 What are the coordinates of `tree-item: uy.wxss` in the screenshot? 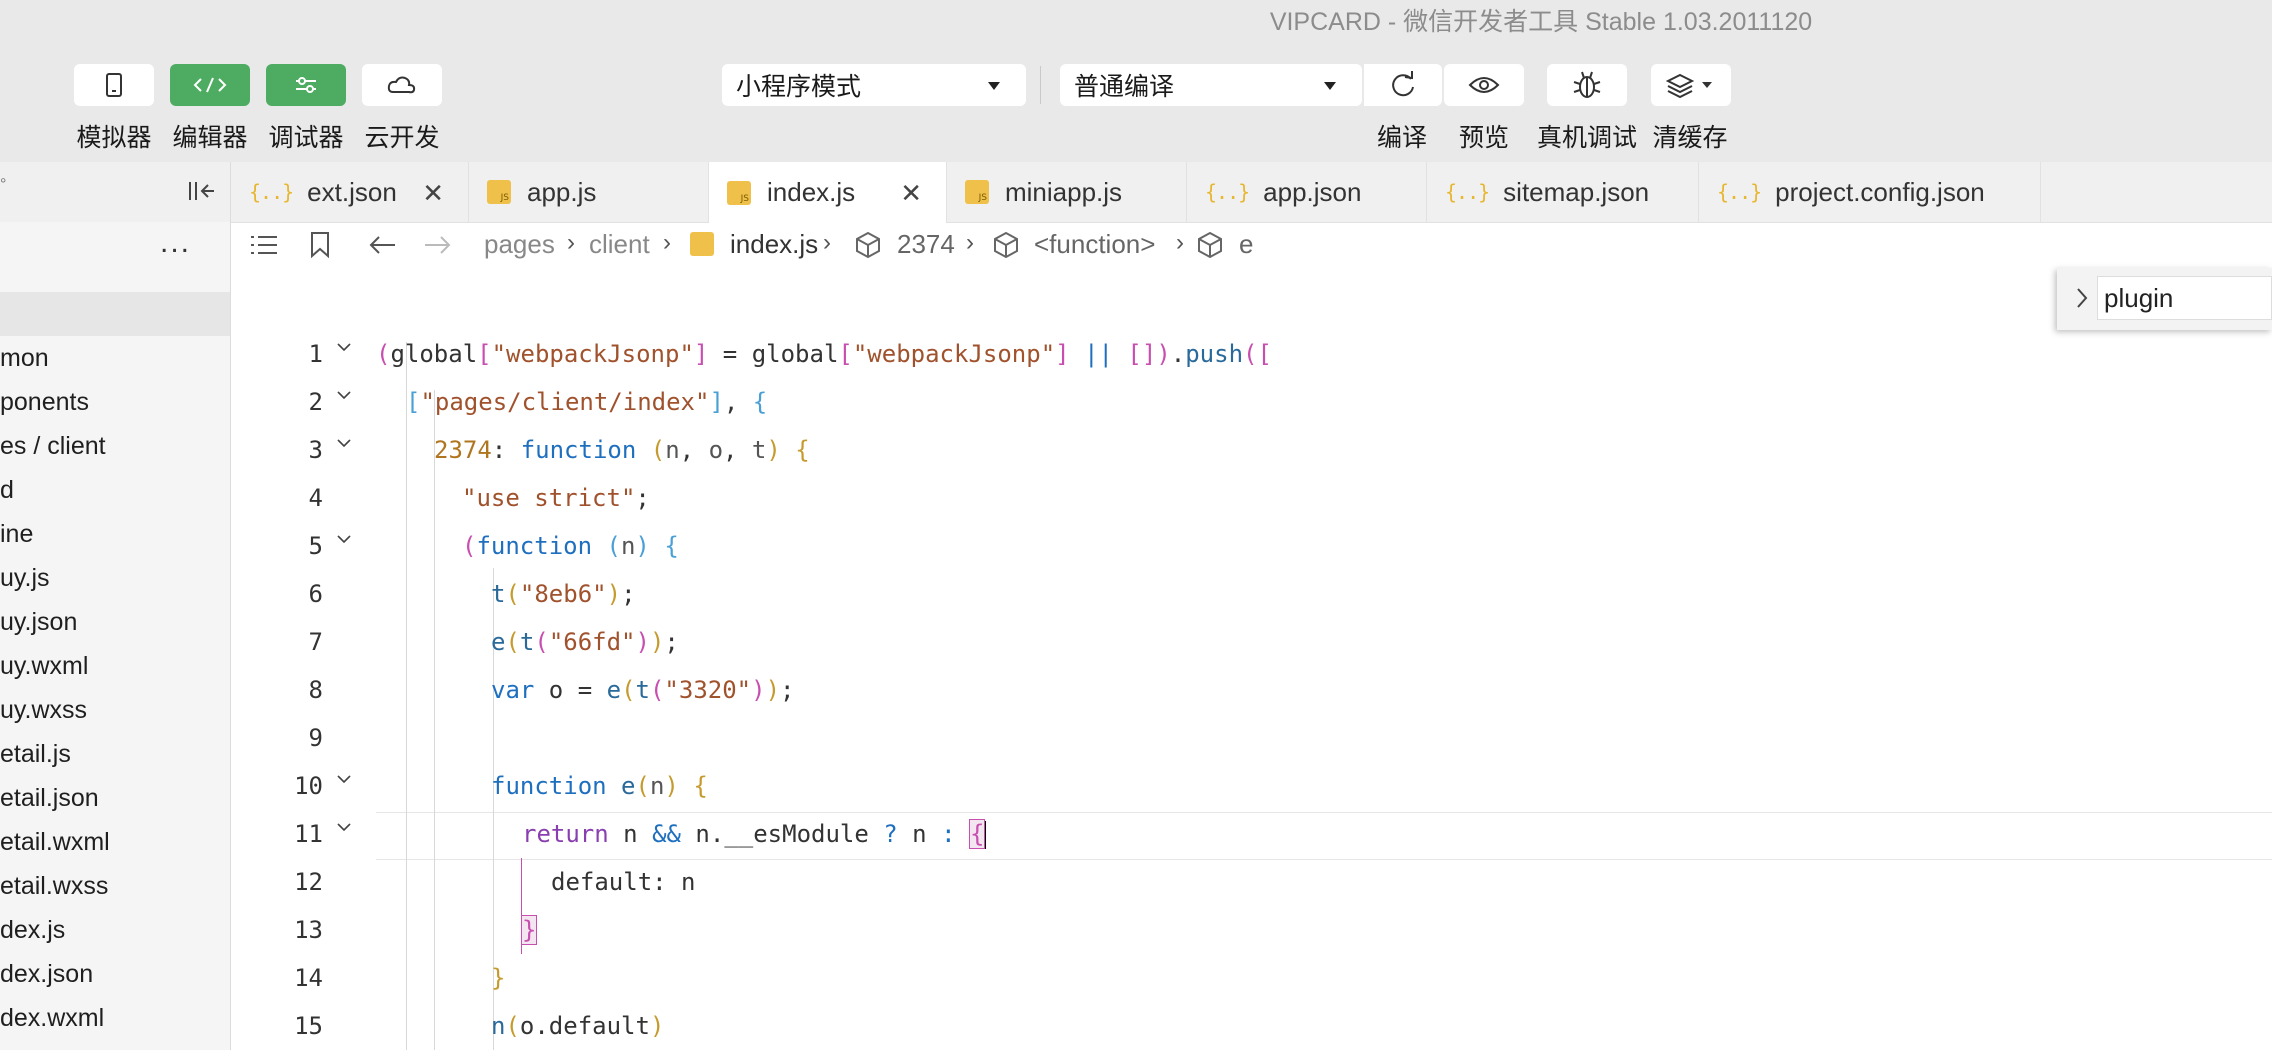 It's located at (43, 710).